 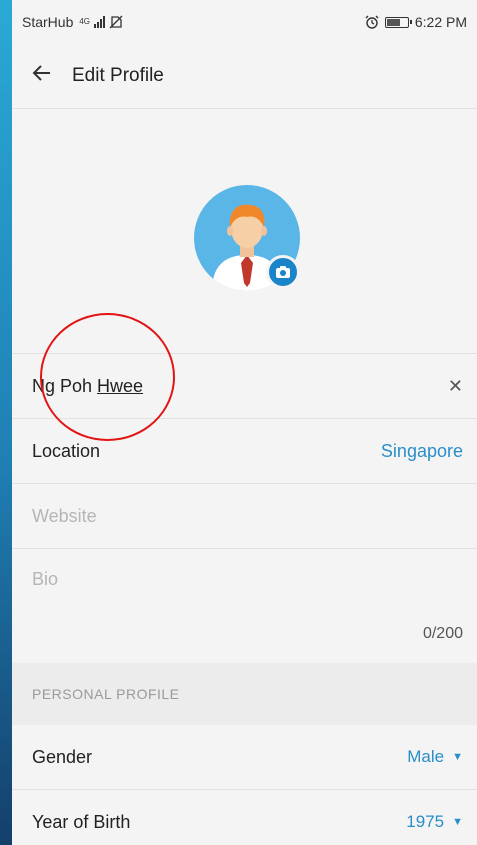 What do you see at coordinates (283, 272) in the screenshot?
I see `camera-icon` at bounding box center [283, 272].